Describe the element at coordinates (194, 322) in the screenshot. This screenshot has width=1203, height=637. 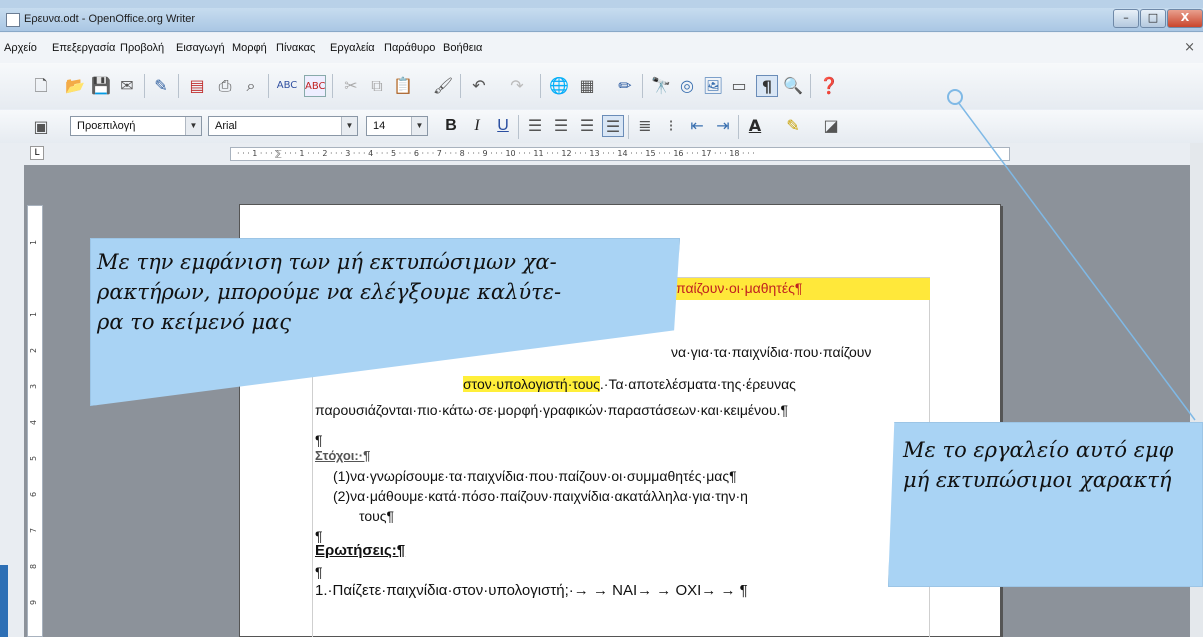
I see `callout-left-line-3: ρα το κείμενό μας` at that location.